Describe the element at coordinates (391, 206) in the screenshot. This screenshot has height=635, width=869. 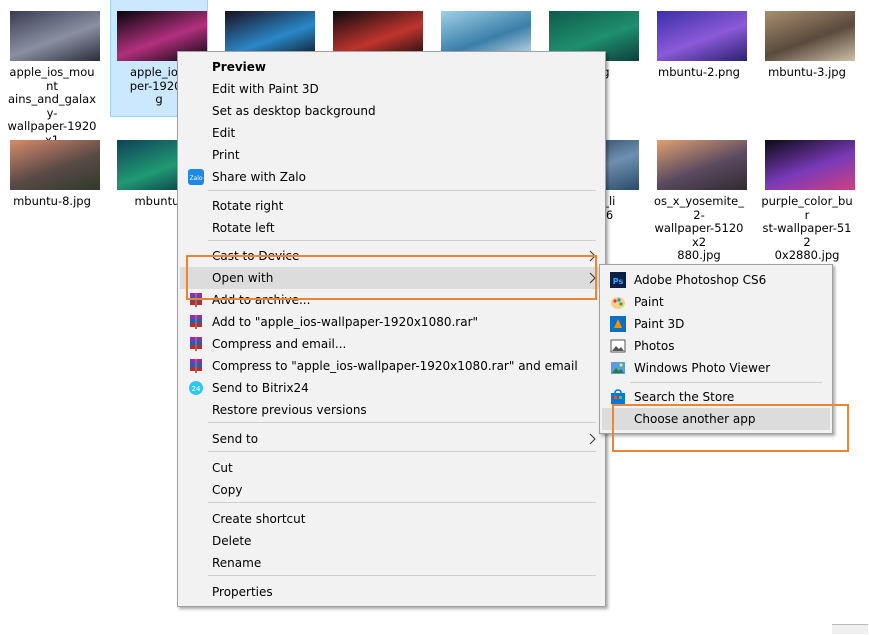
I see `menu-item-rotate-right: Rotate right` at that location.